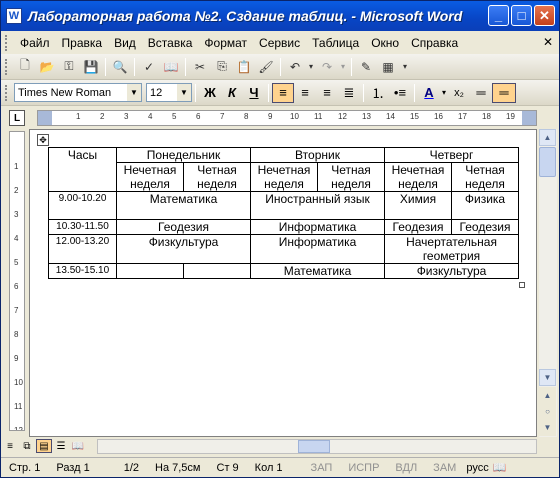  What do you see at coordinates (69, 67) in the screenshot?
I see `permission-icon: ⚿` at bounding box center [69, 67].